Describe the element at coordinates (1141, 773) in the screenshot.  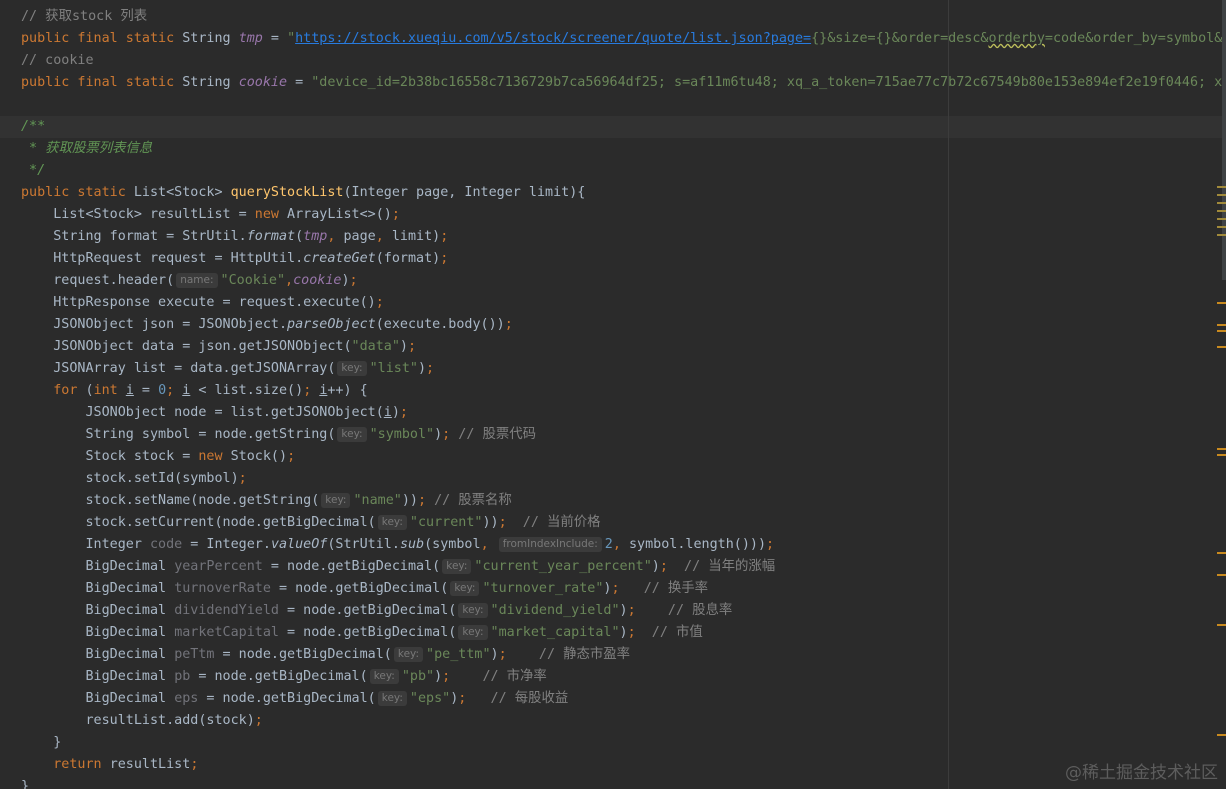
I see `watermark: @稀土掘金技术社区` at that location.